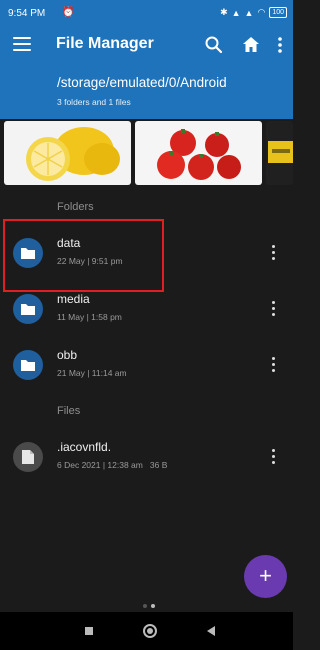 Image resolution: width=320 pixels, height=650 pixels. What do you see at coordinates (273, 458) in the screenshot?
I see `file-options-icon` at bounding box center [273, 458].